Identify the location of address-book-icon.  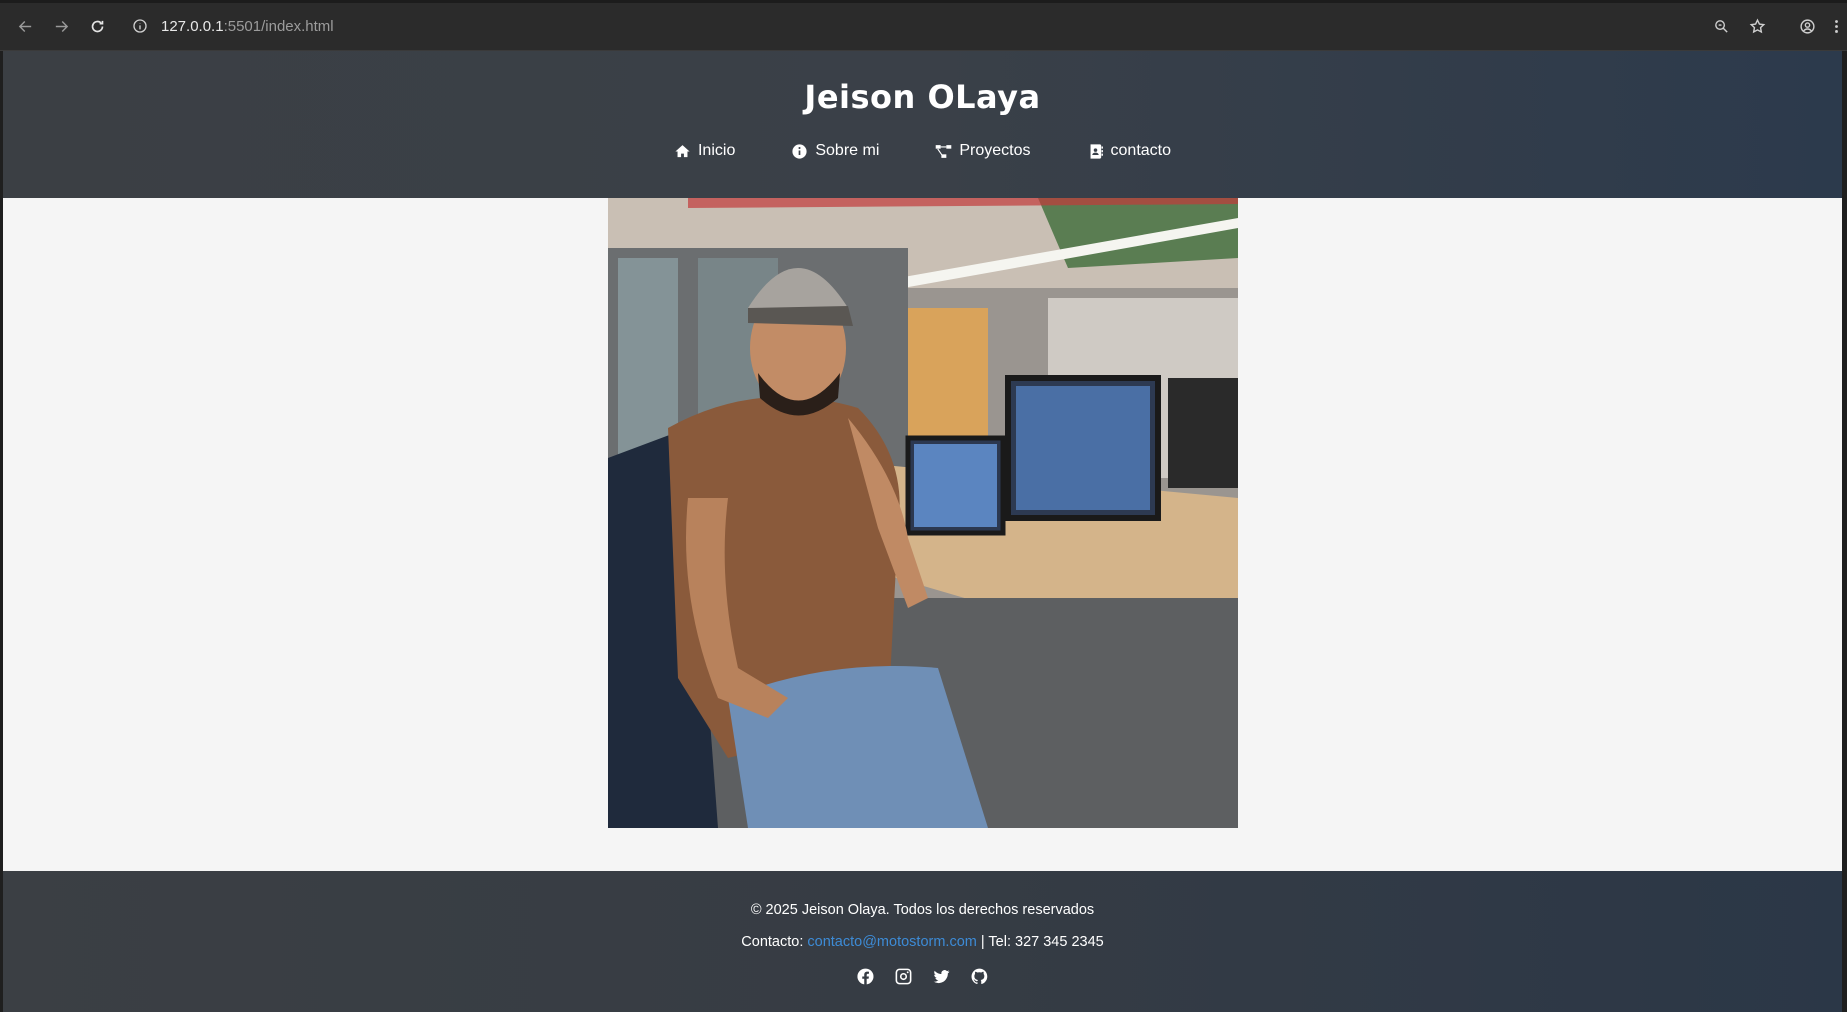
(1096, 151).